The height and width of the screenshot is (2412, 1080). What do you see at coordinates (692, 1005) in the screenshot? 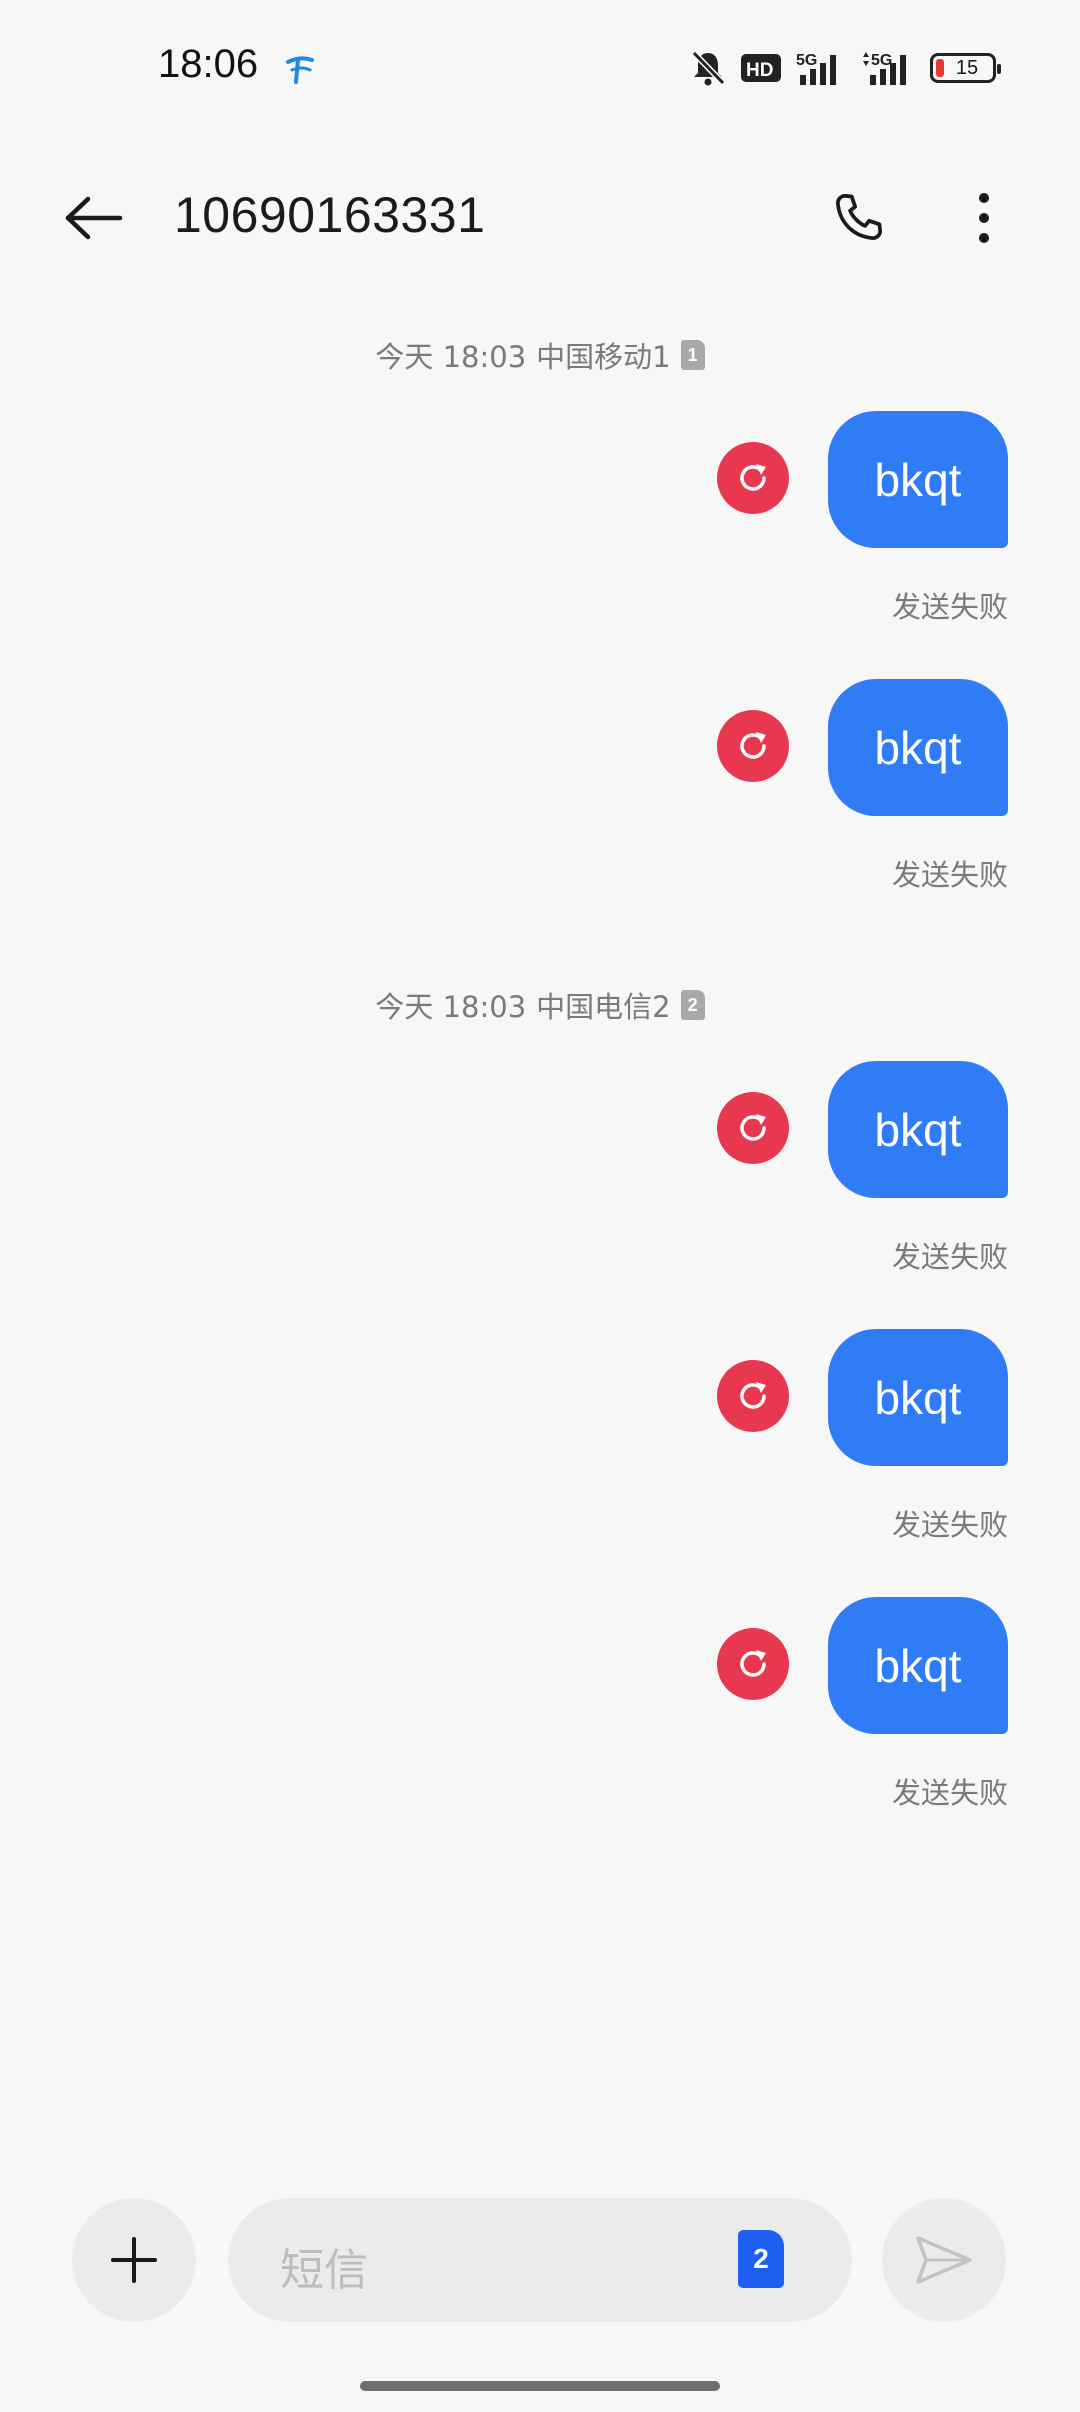
I see `sim-card-icon: 2` at bounding box center [692, 1005].